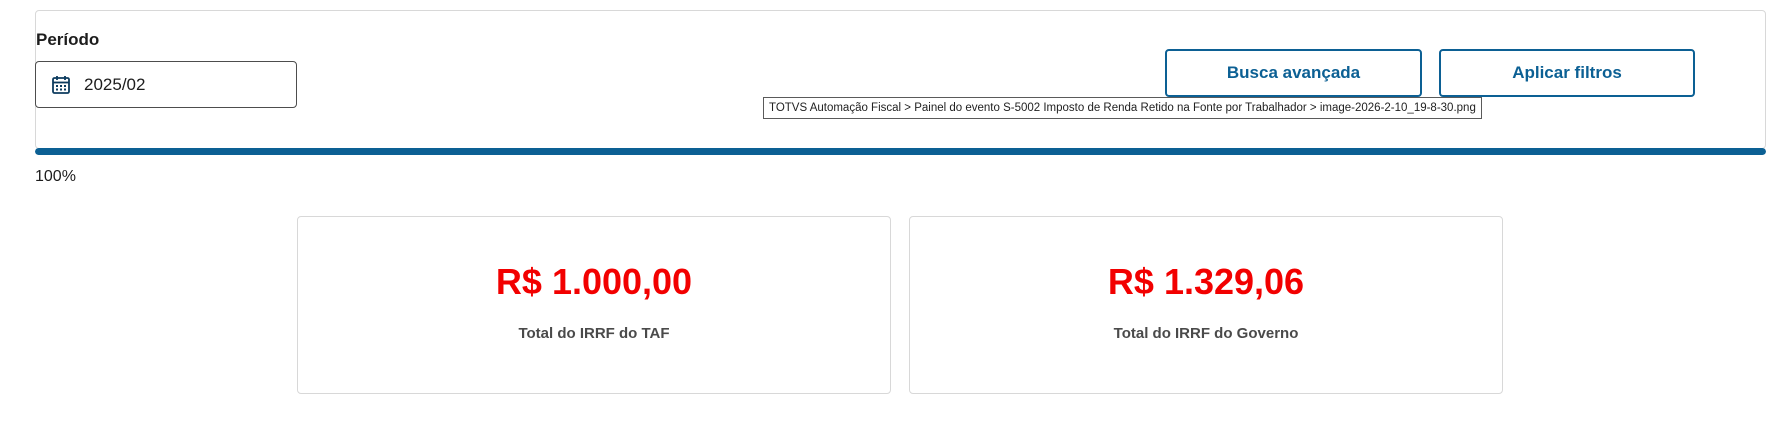 The height and width of the screenshot is (421, 1771). What do you see at coordinates (1567, 73) in the screenshot?
I see `apply-filters-button: Aplicar filtros` at bounding box center [1567, 73].